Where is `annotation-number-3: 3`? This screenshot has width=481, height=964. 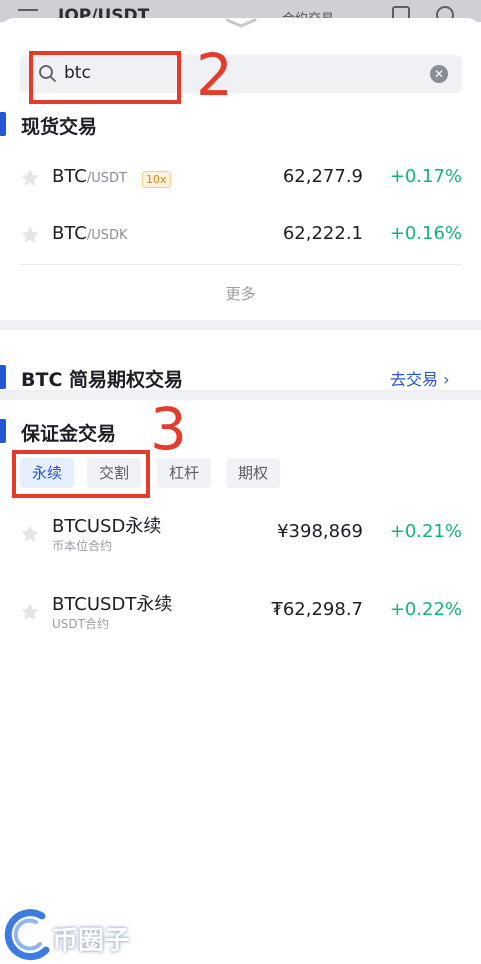 annotation-number-3: 3 is located at coordinates (168, 429).